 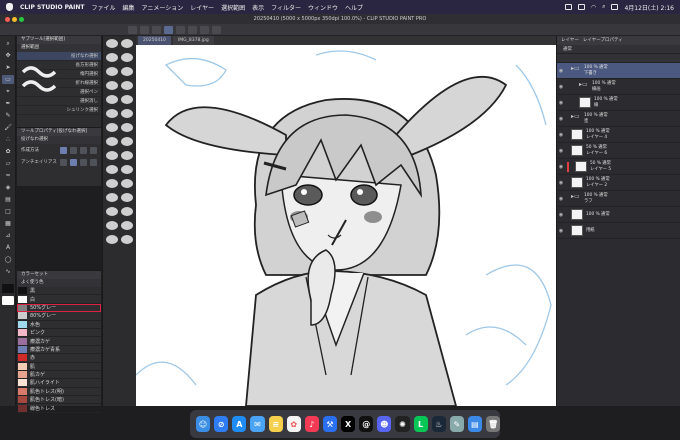 What do you see at coordinates (59, 56) in the screenshot?
I see `sub-tool-item: 投げなわ選択` at bounding box center [59, 56].